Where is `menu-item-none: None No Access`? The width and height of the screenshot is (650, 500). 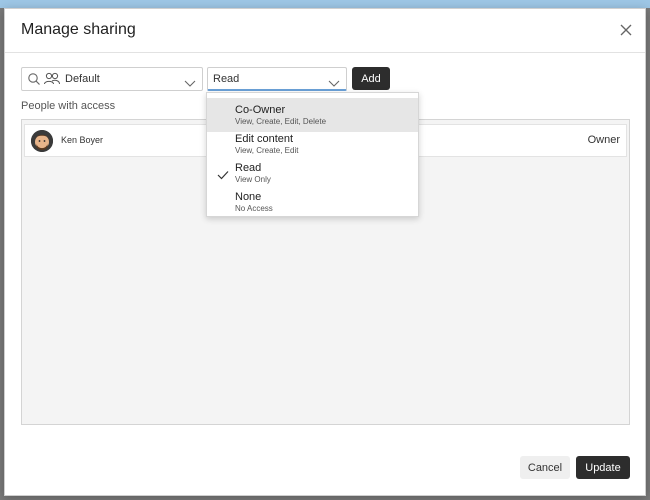
menu-item-none: None No Access is located at coordinates (312, 202).